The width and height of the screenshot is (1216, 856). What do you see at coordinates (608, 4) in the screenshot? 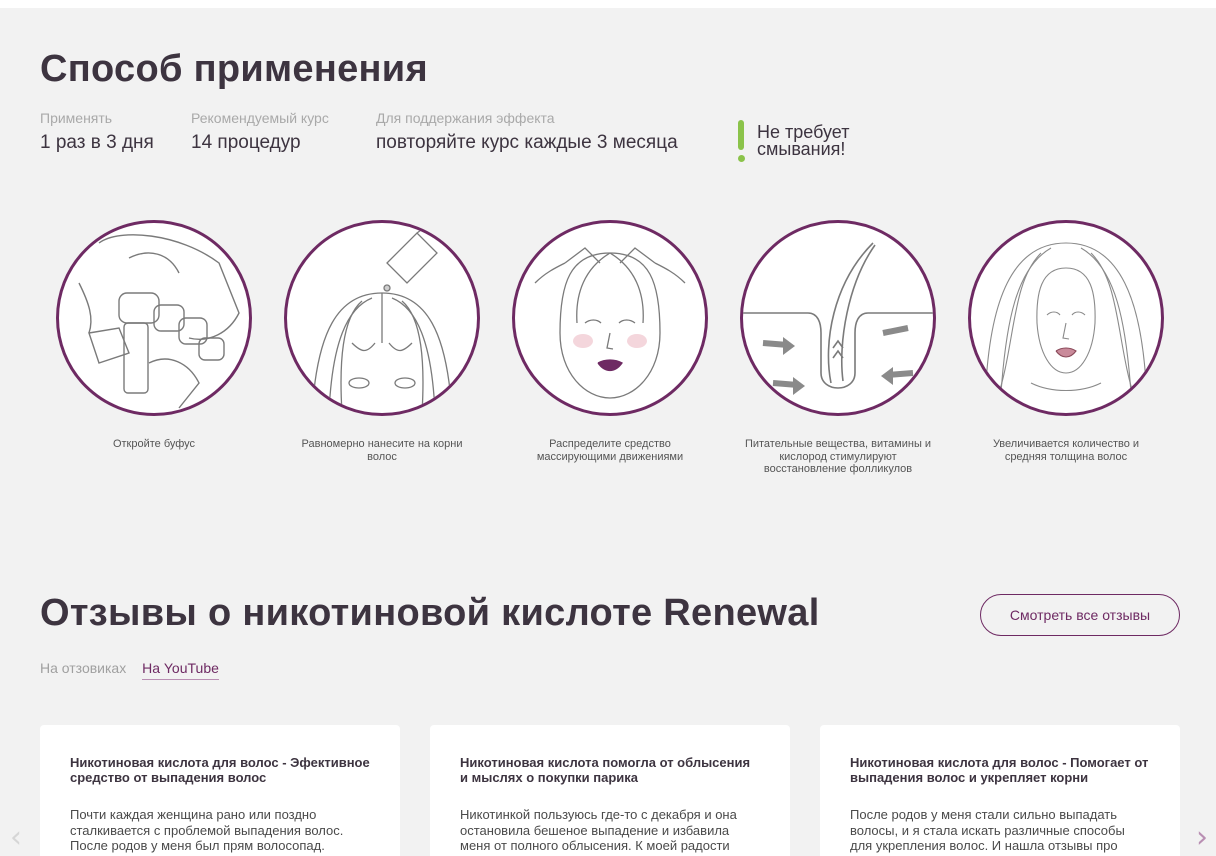
I see `top-bar` at bounding box center [608, 4].